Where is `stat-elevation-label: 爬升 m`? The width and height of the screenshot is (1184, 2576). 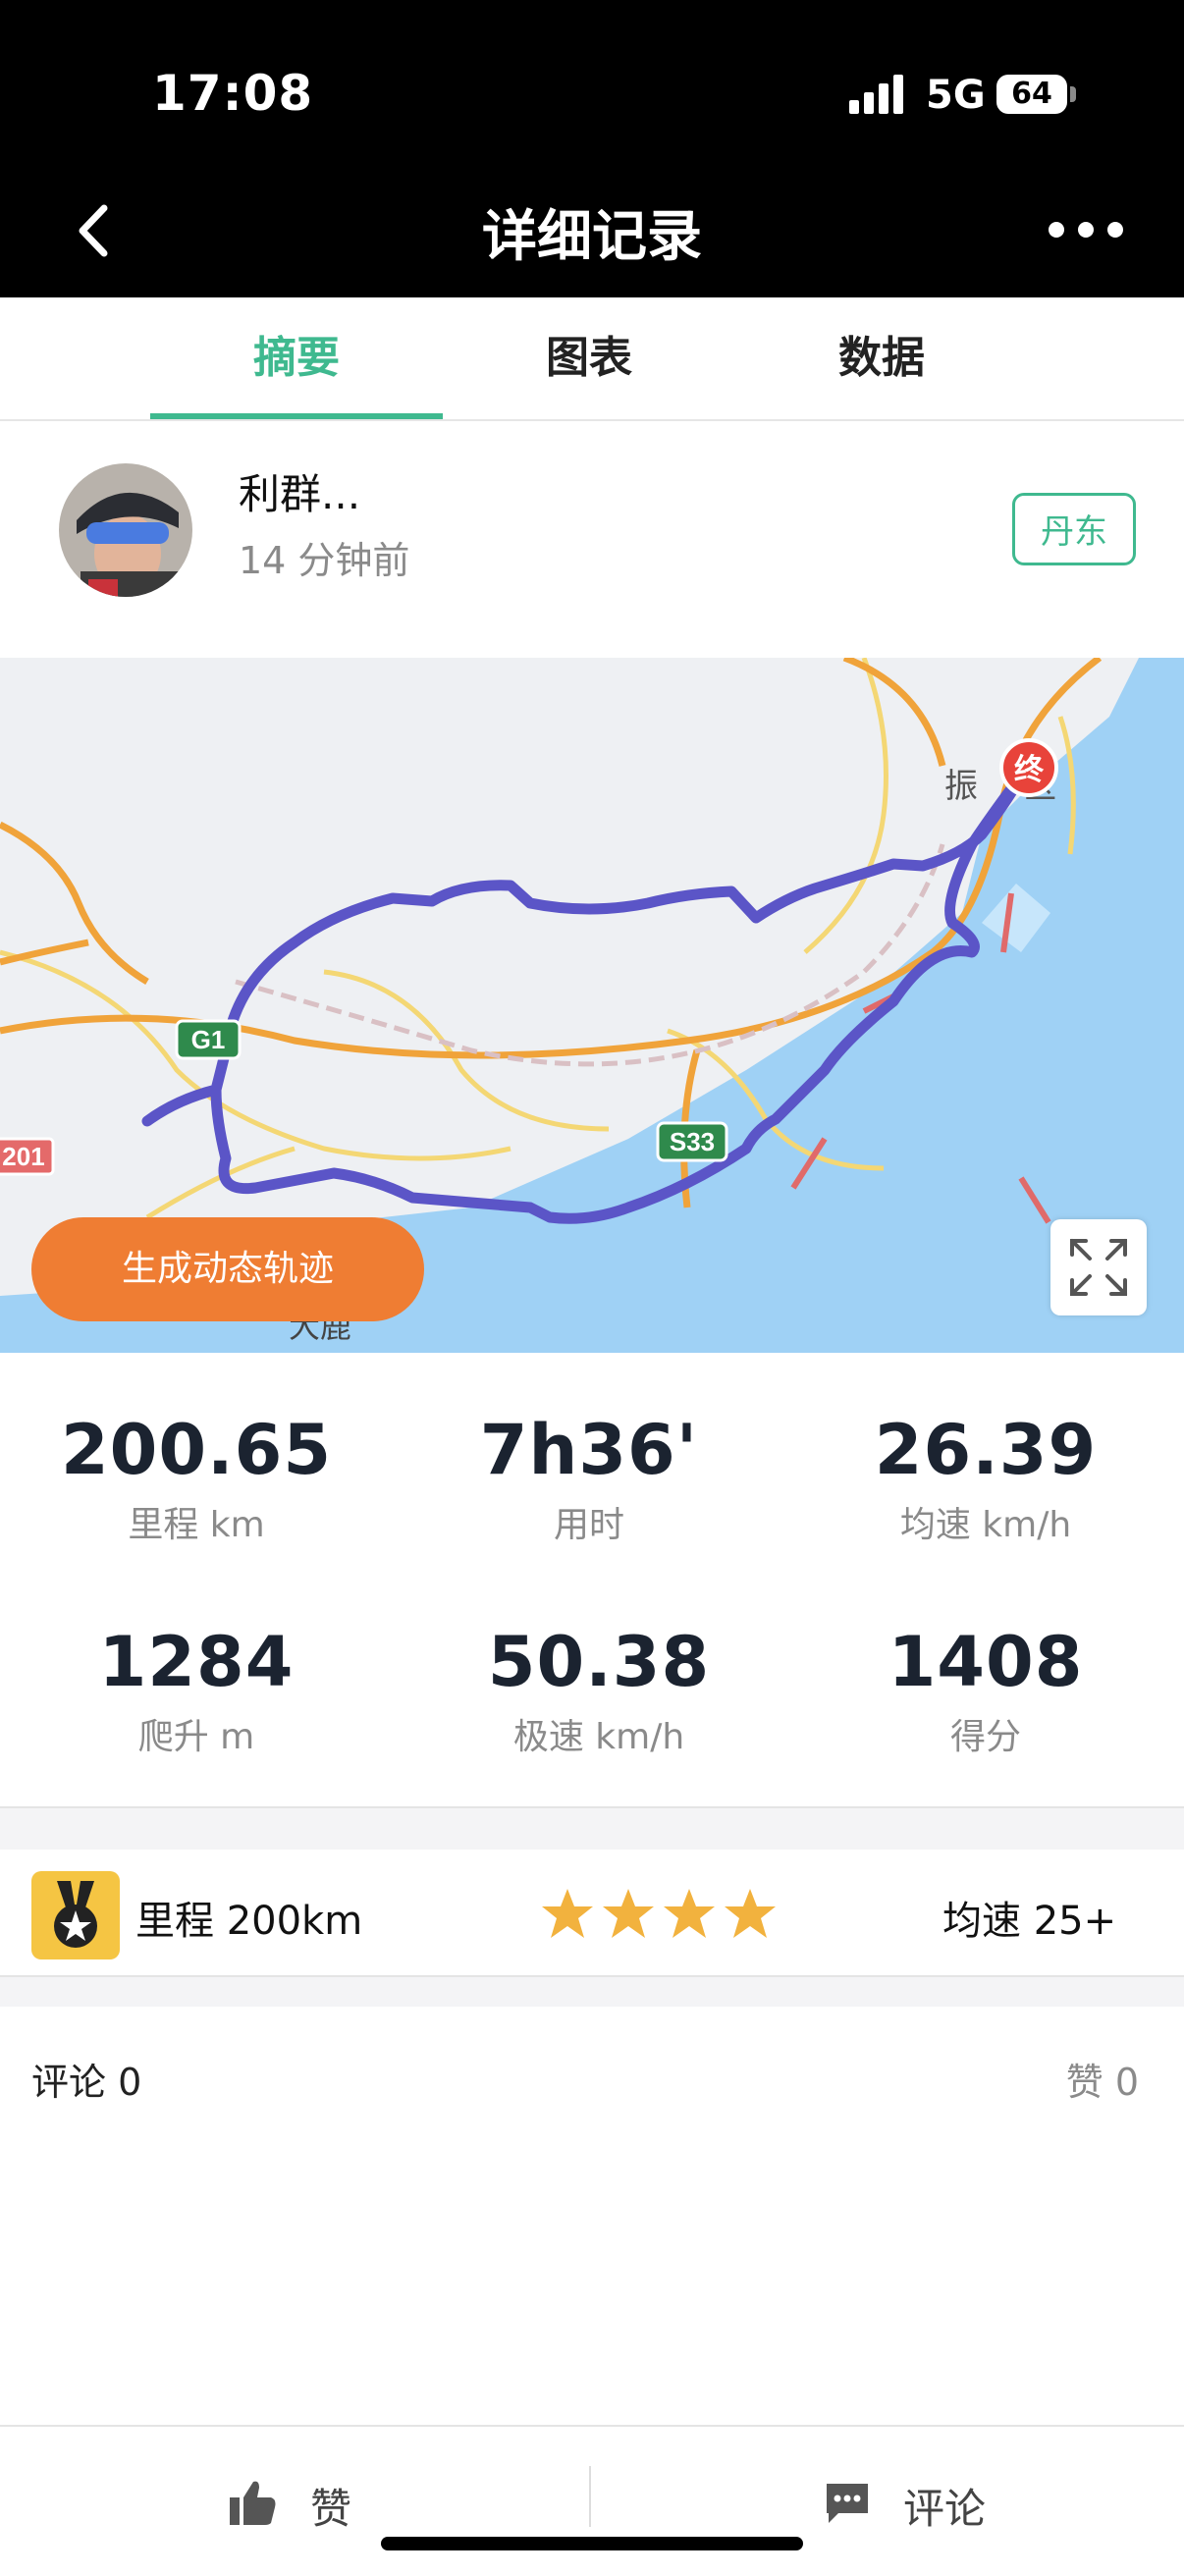 stat-elevation-label: 爬升 m is located at coordinates (196, 1737).